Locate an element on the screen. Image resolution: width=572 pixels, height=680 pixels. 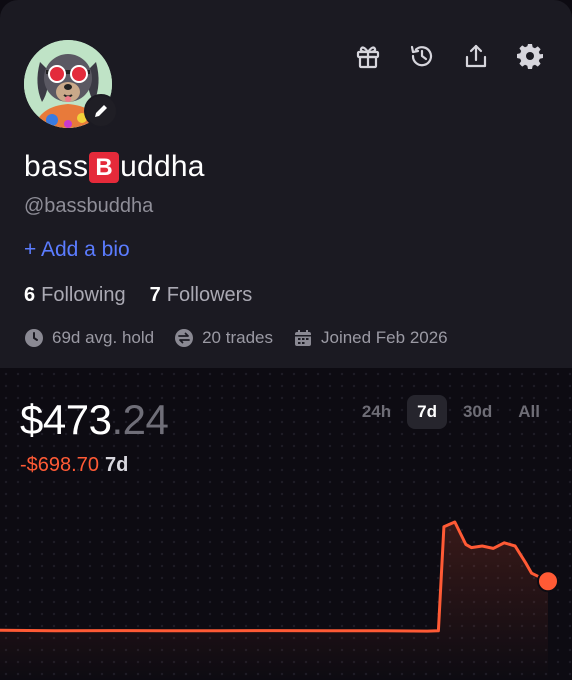
add-bio-link: + Add a bio is located at coordinates (77, 250).